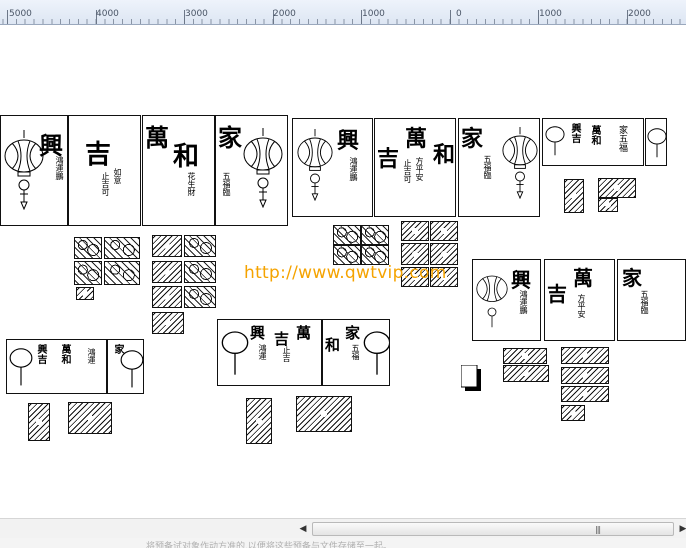 This screenshot has width=686, height=548. I want to click on lantern-panel: 萬 和 花生財, so click(178, 170).